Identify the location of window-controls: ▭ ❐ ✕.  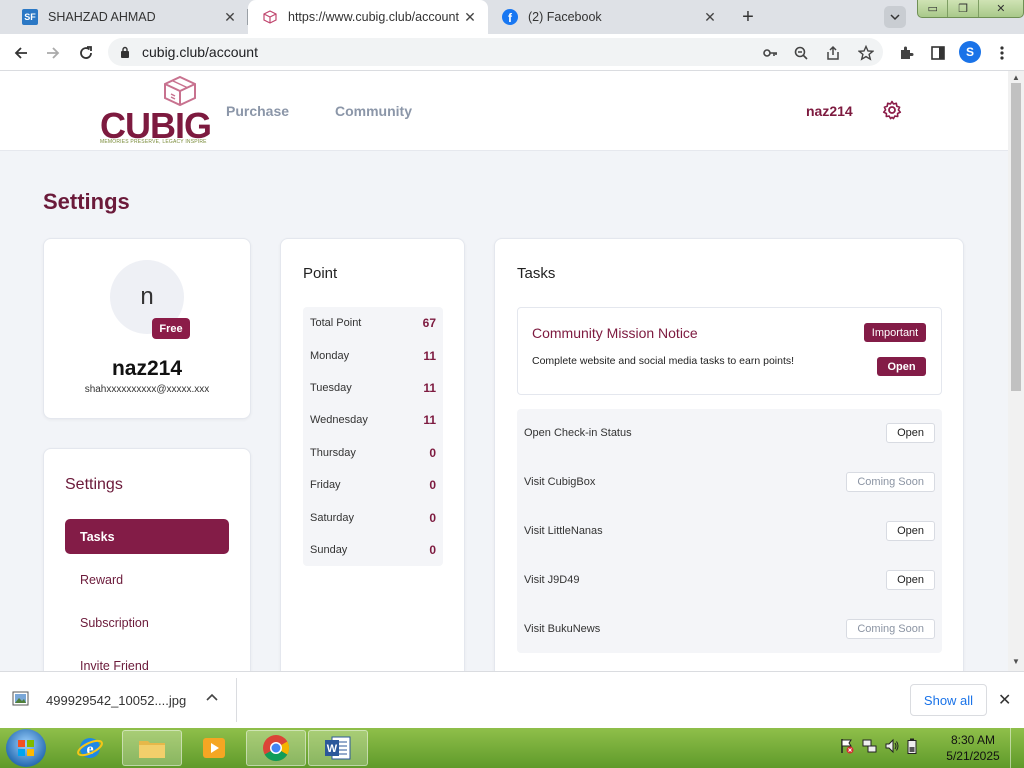
(970, 9).